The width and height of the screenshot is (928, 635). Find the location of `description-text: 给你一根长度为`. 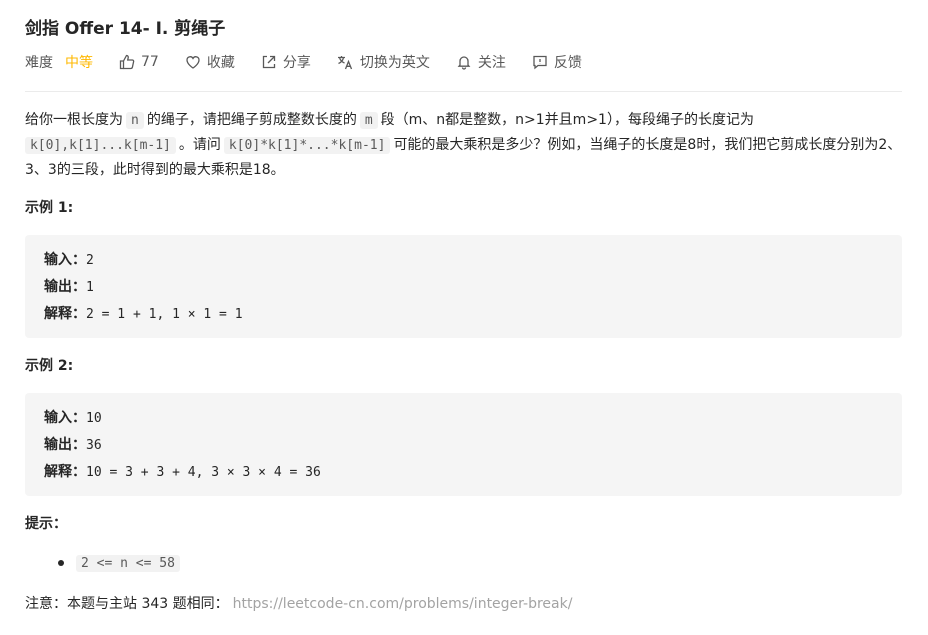

description-text: 给你一根长度为 is located at coordinates (74, 120).